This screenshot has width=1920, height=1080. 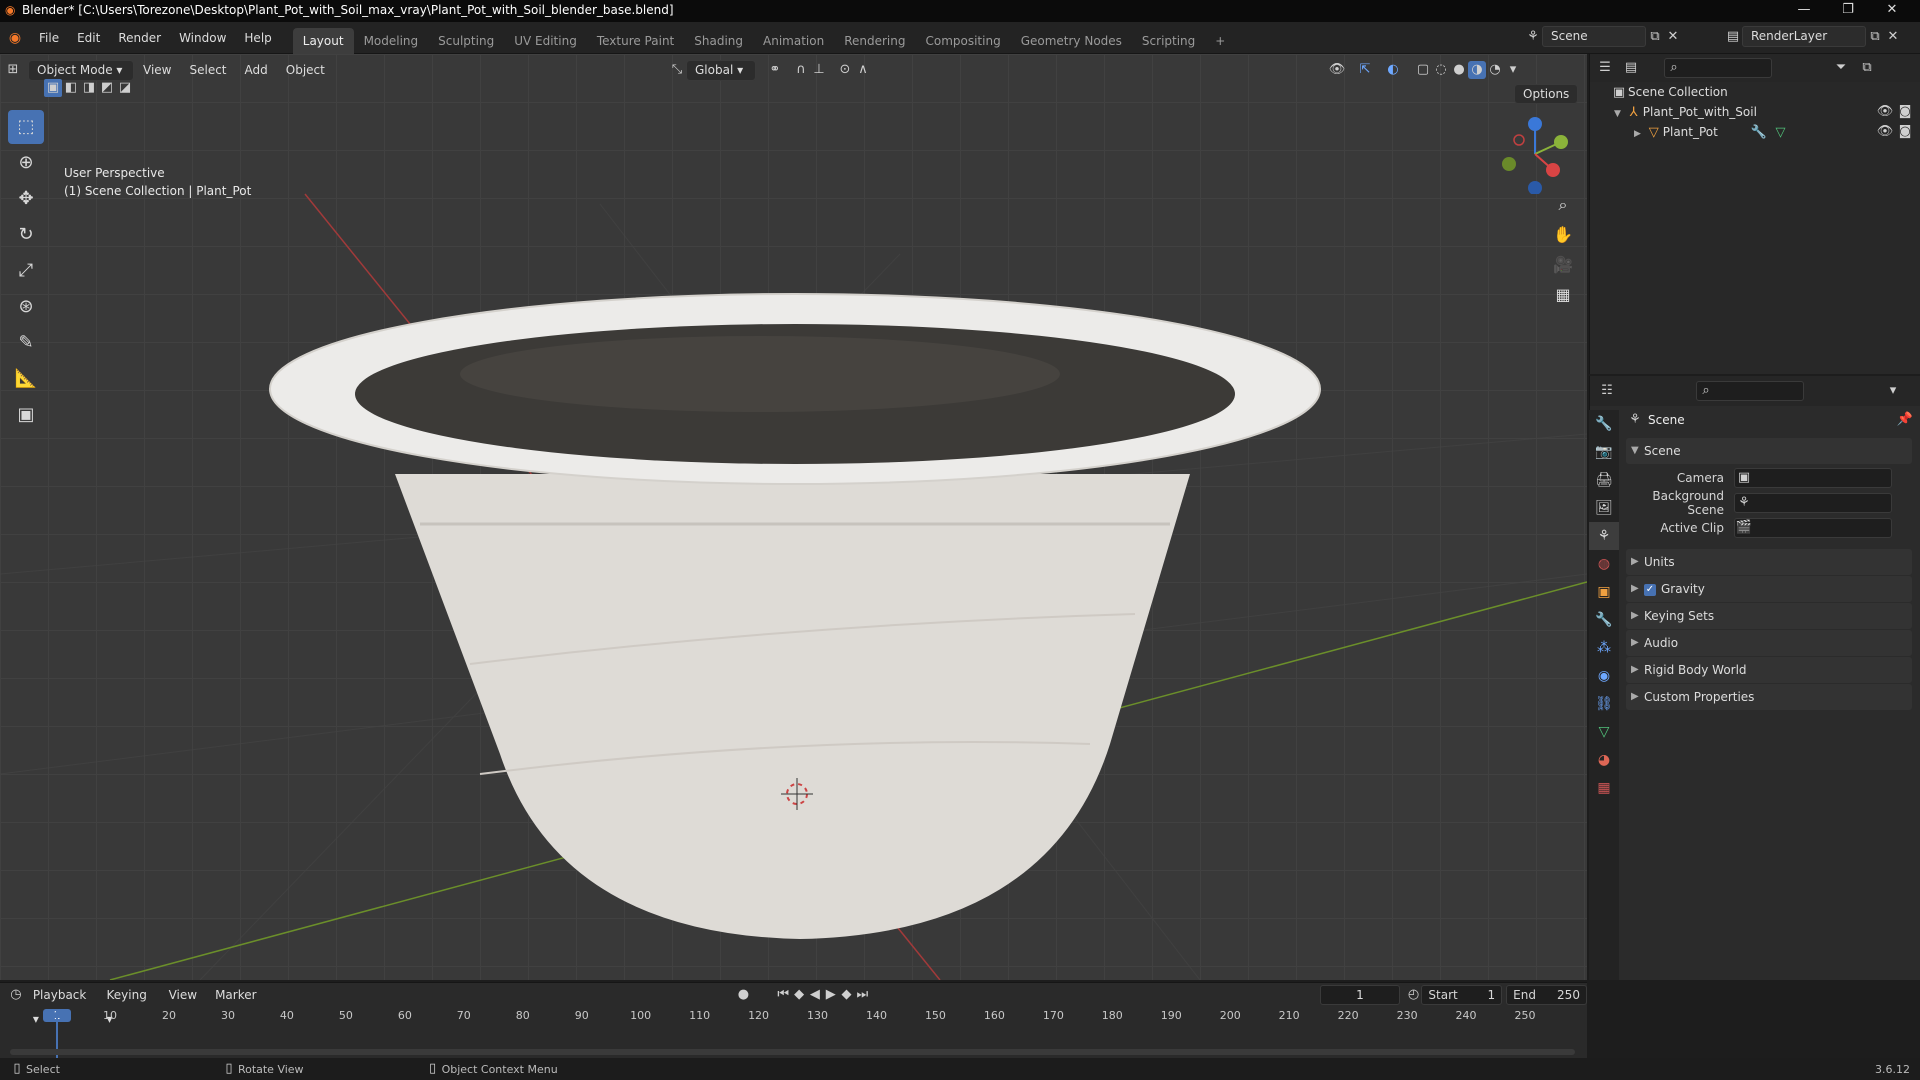 I want to click on timeline-menu-keying: Keying ▾, so click(x=129, y=1004).